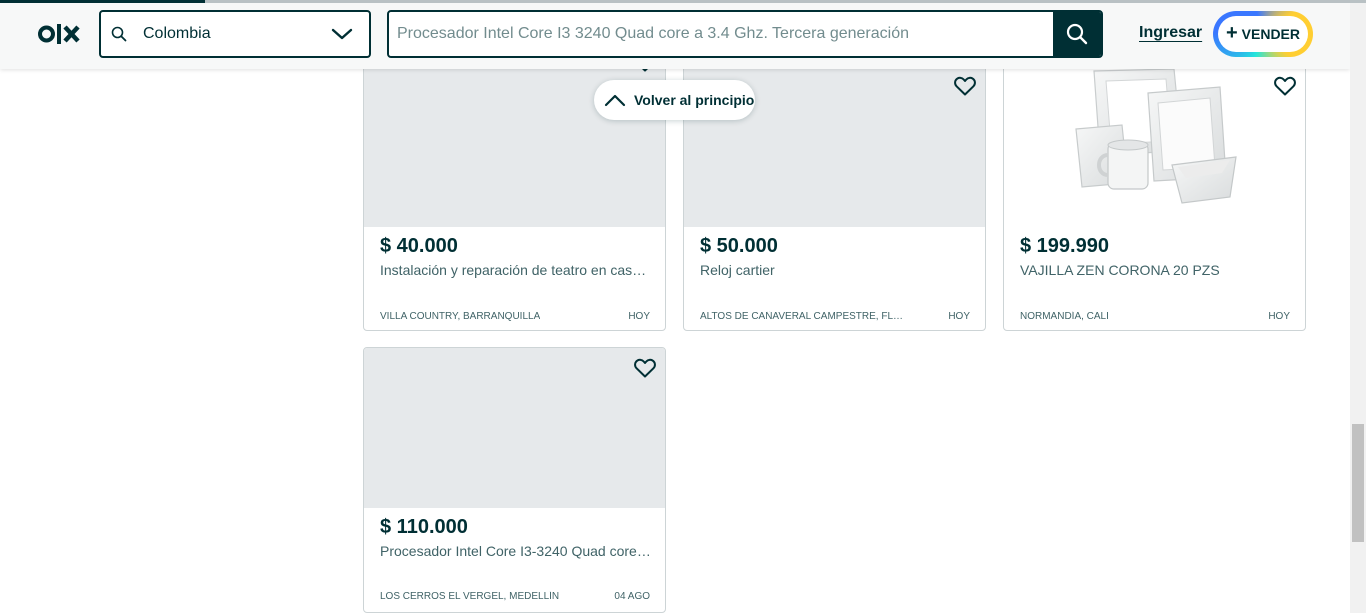  What do you see at coordinates (342, 34) in the screenshot?
I see `chevron-down-icon` at bounding box center [342, 34].